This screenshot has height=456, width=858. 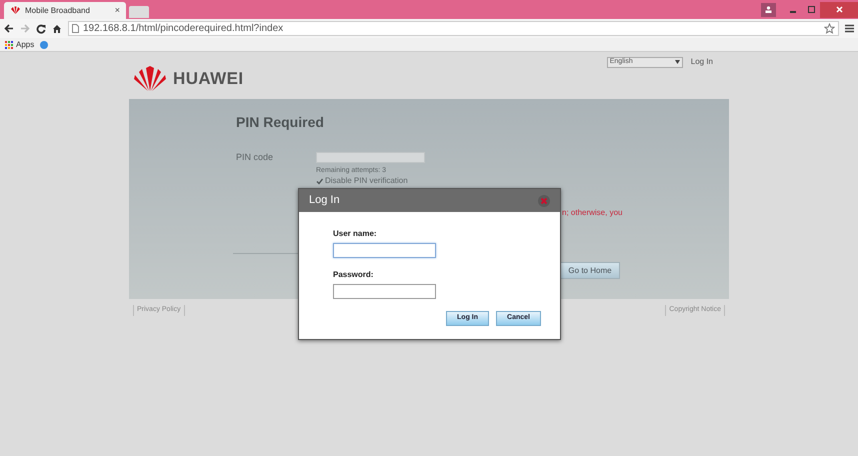 What do you see at coordinates (75, 28) in the screenshot?
I see `page-icon` at bounding box center [75, 28].